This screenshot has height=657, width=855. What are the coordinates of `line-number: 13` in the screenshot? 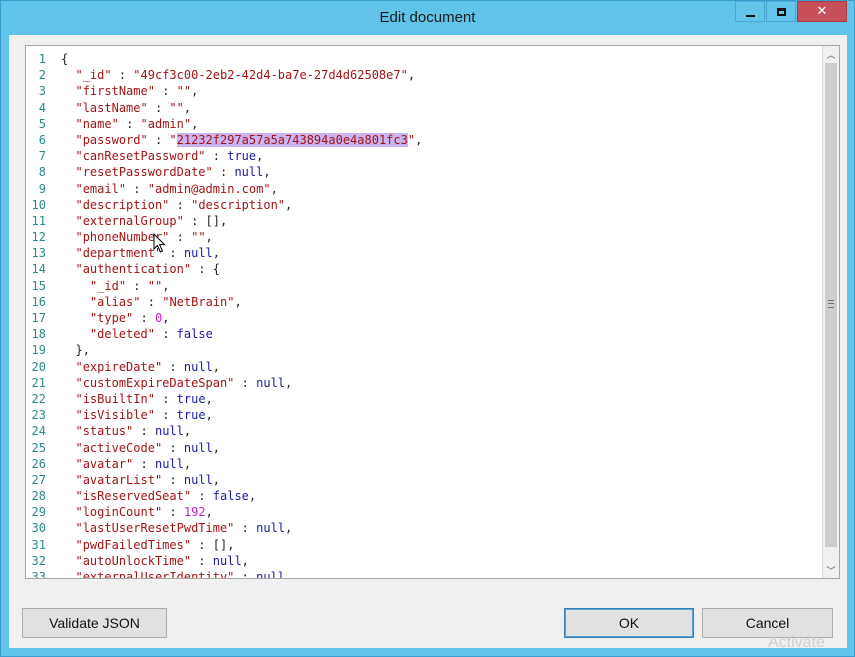 It's located at (38, 253).